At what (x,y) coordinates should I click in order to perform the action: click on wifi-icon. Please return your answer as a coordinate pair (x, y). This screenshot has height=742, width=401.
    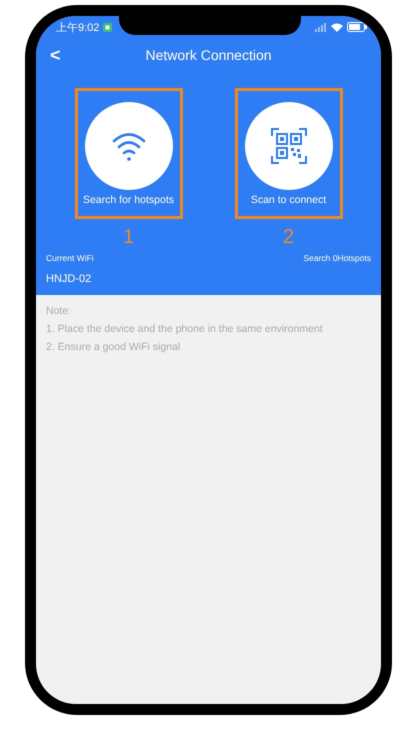
    Looking at the image, I should click on (129, 146).